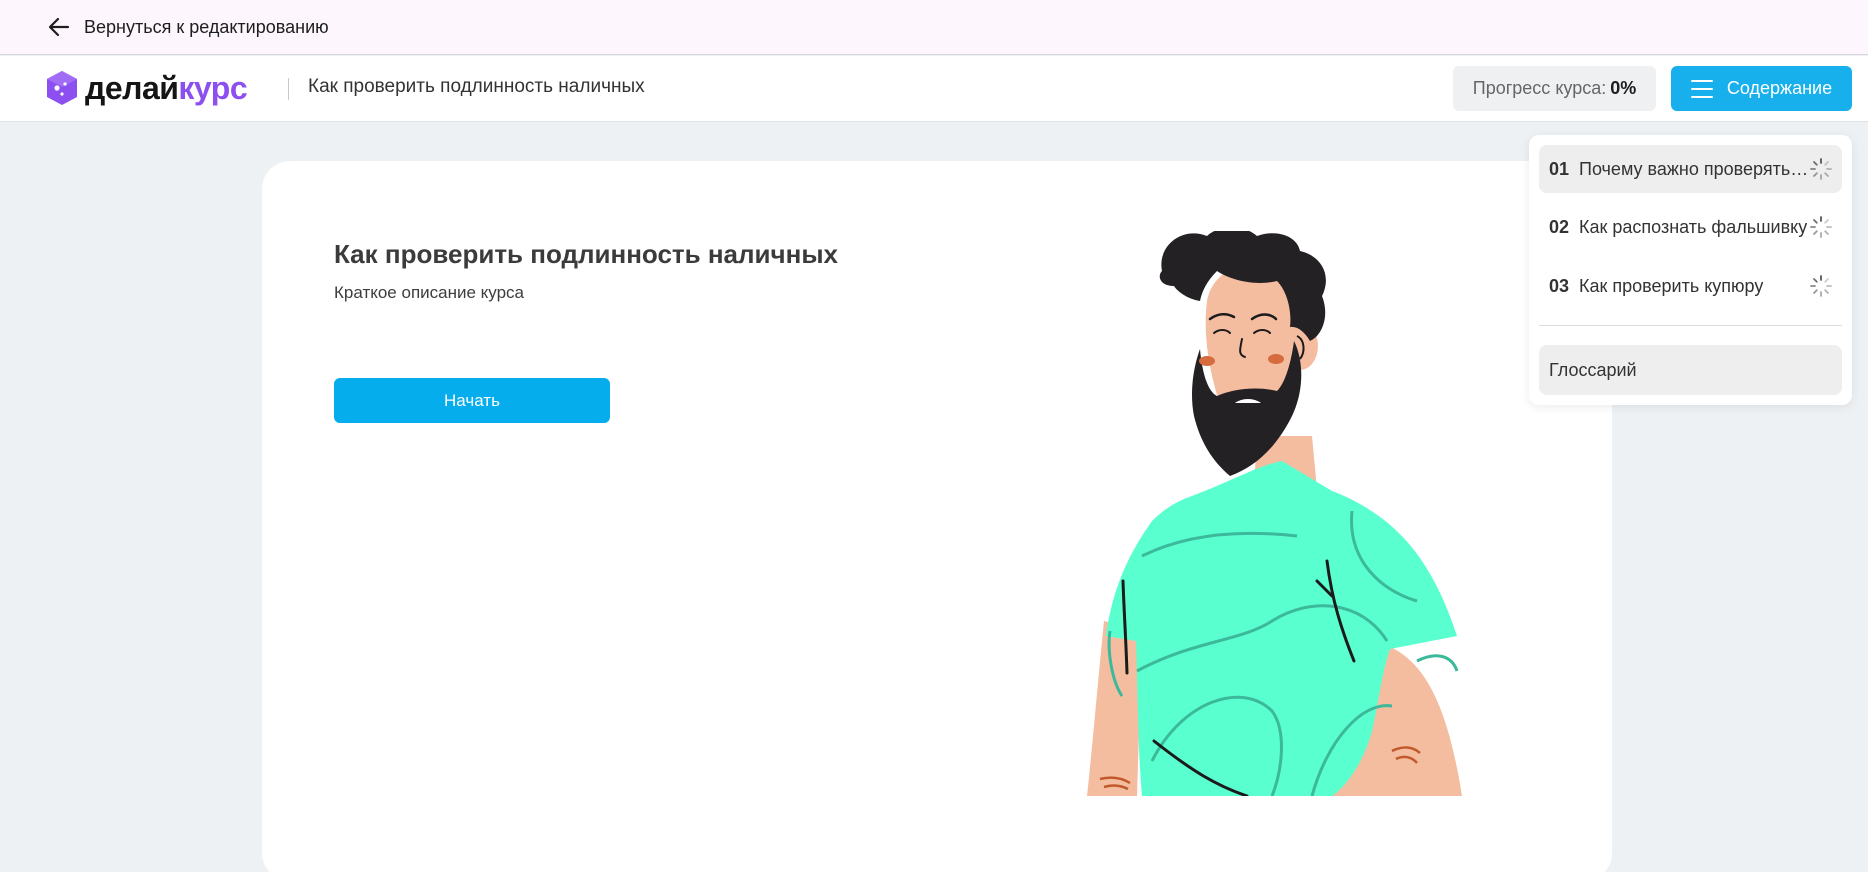 Image resolution: width=1868 pixels, height=872 pixels. Describe the element at coordinates (59, 27) in the screenshot. I see `arrow-left-icon` at that location.